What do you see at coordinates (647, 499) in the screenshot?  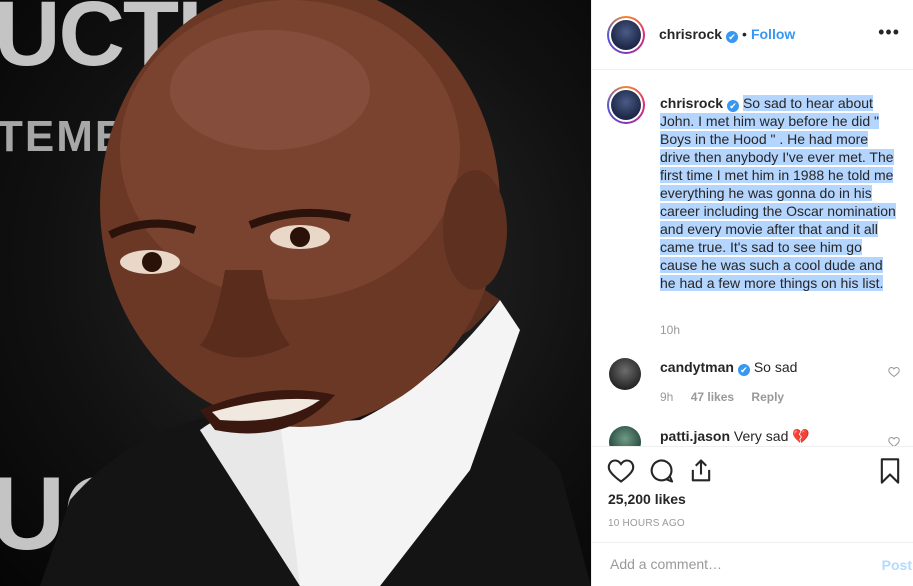 I see `likes-count: 25,200 likes` at bounding box center [647, 499].